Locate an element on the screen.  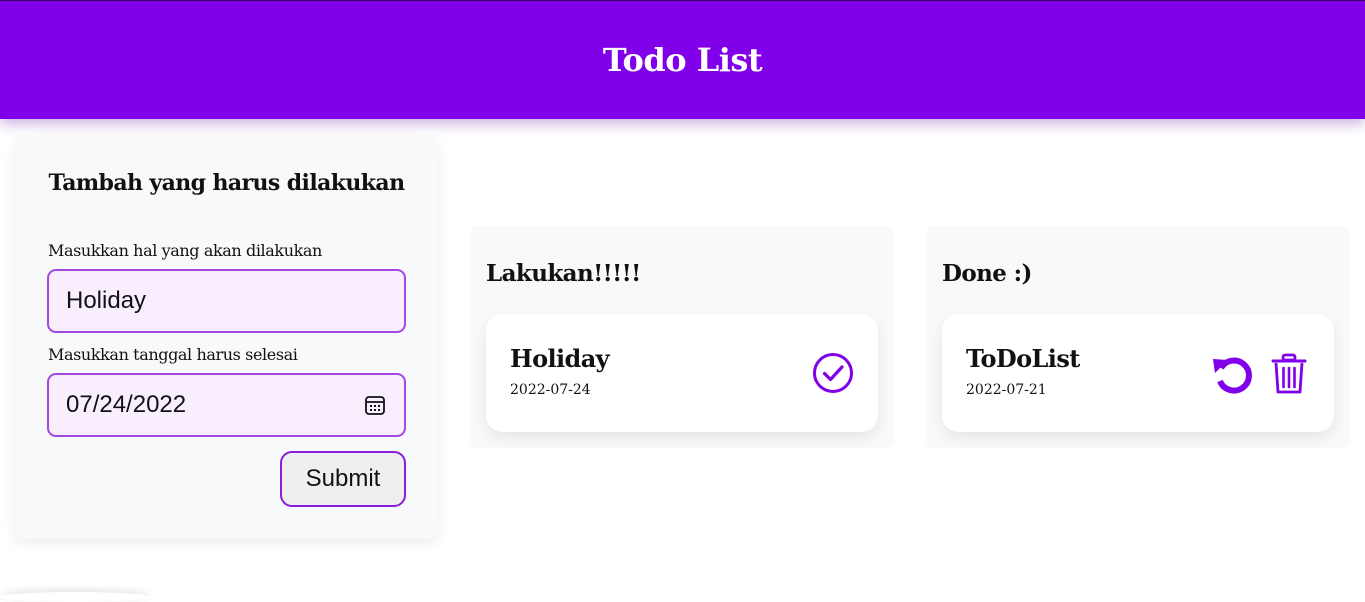
submit-button: Submit is located at coordinates (343, 479).